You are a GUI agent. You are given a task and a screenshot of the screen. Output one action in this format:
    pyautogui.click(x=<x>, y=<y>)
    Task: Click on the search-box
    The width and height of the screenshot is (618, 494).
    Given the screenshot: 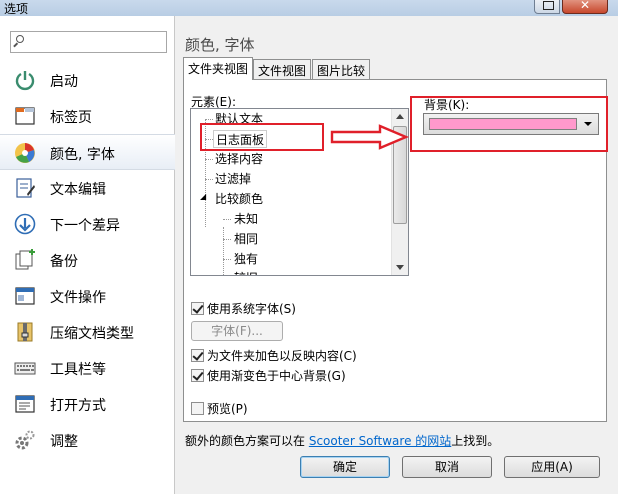 What is the action you would take?
    pyautogui.click(x=88, y=42)
    